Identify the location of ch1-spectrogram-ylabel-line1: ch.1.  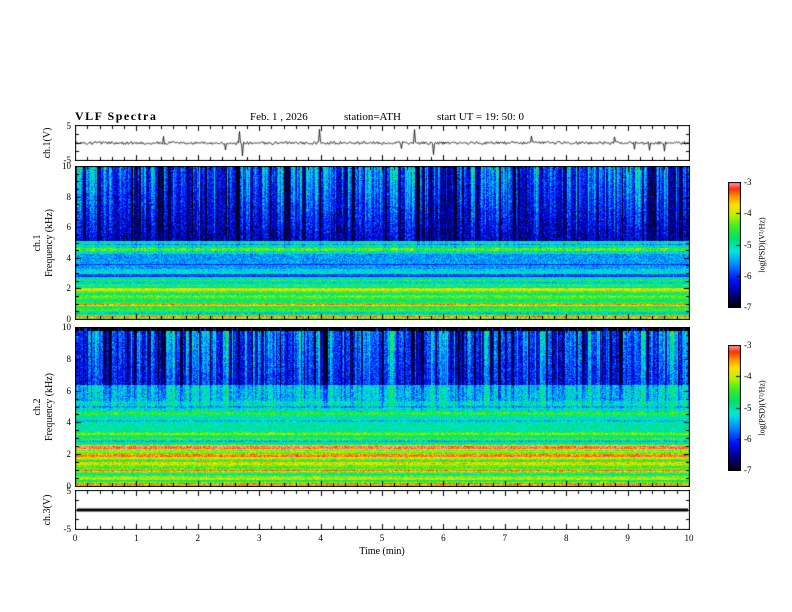
(37, 243).